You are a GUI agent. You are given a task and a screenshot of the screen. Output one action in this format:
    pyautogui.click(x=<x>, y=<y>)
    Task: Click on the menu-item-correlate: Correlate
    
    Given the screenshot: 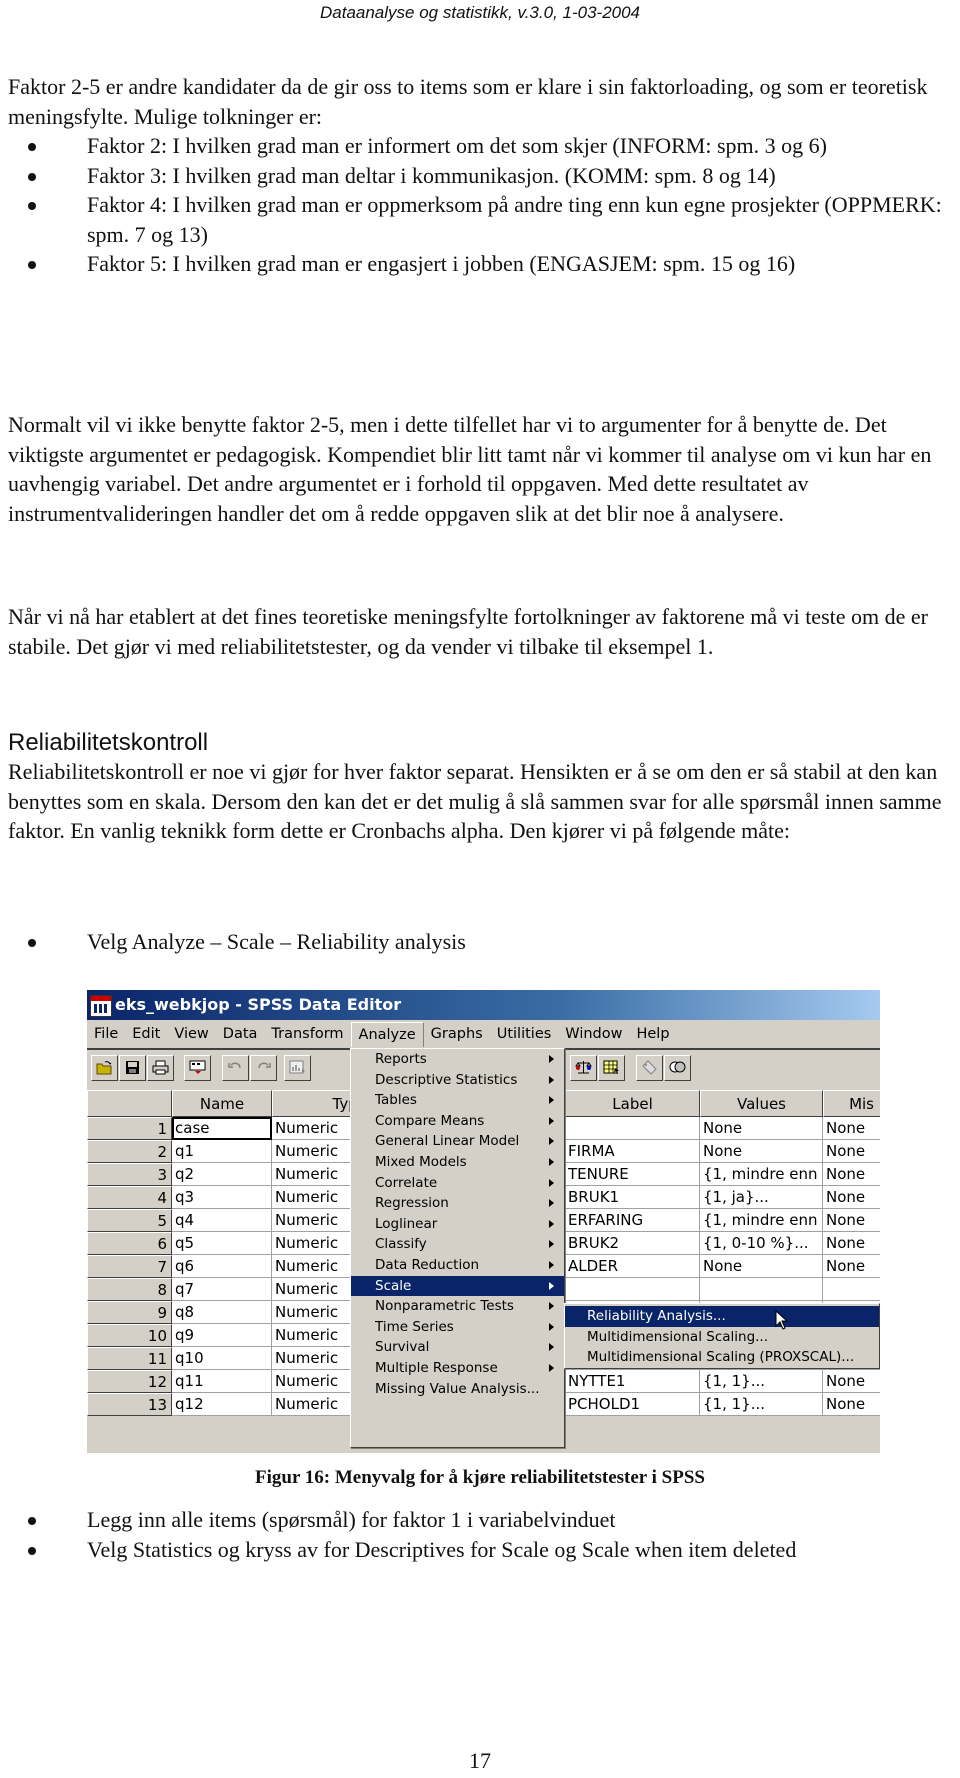 What is the action you would take?
    pyautogui.click(x=457, y=1183)
    